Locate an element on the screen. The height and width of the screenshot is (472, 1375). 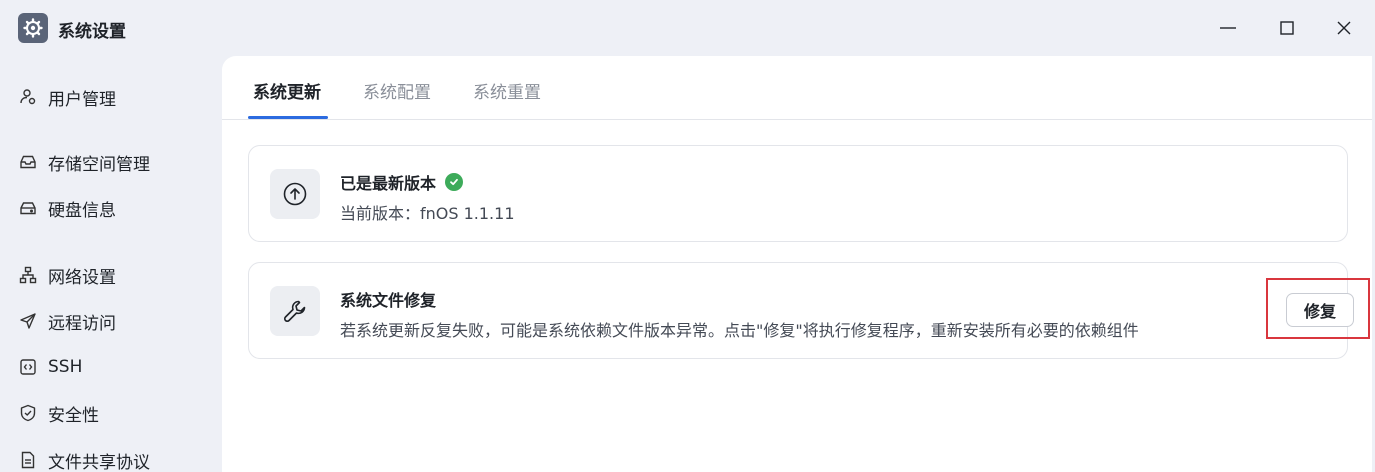
sidebar-item-label: 用户管理 is located at coordinates (82, 99).